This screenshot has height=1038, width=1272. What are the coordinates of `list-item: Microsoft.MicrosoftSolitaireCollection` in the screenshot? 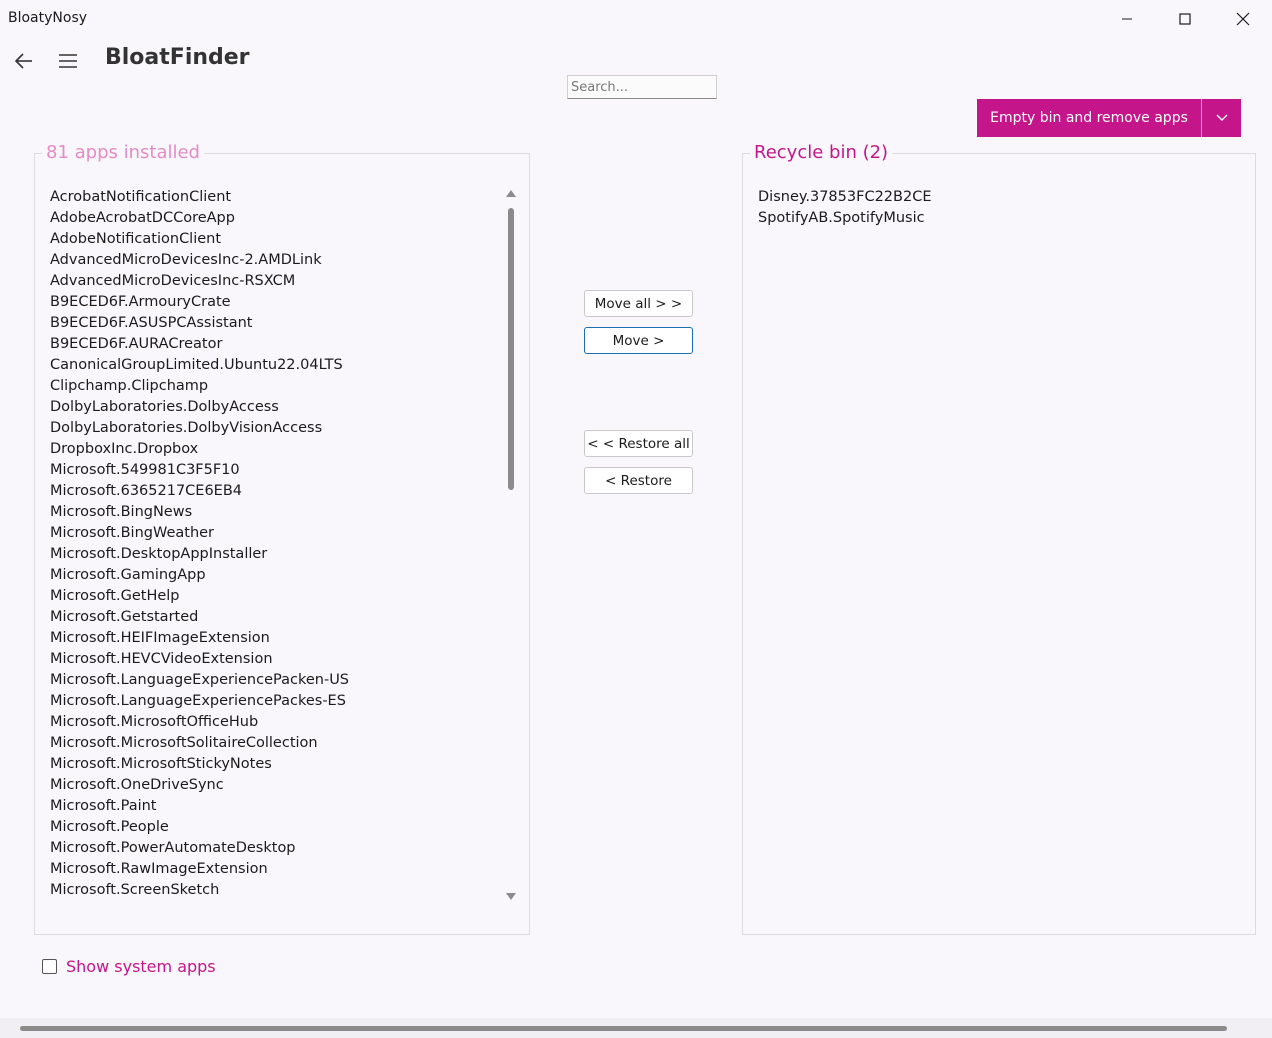 It's located at (199, 743).